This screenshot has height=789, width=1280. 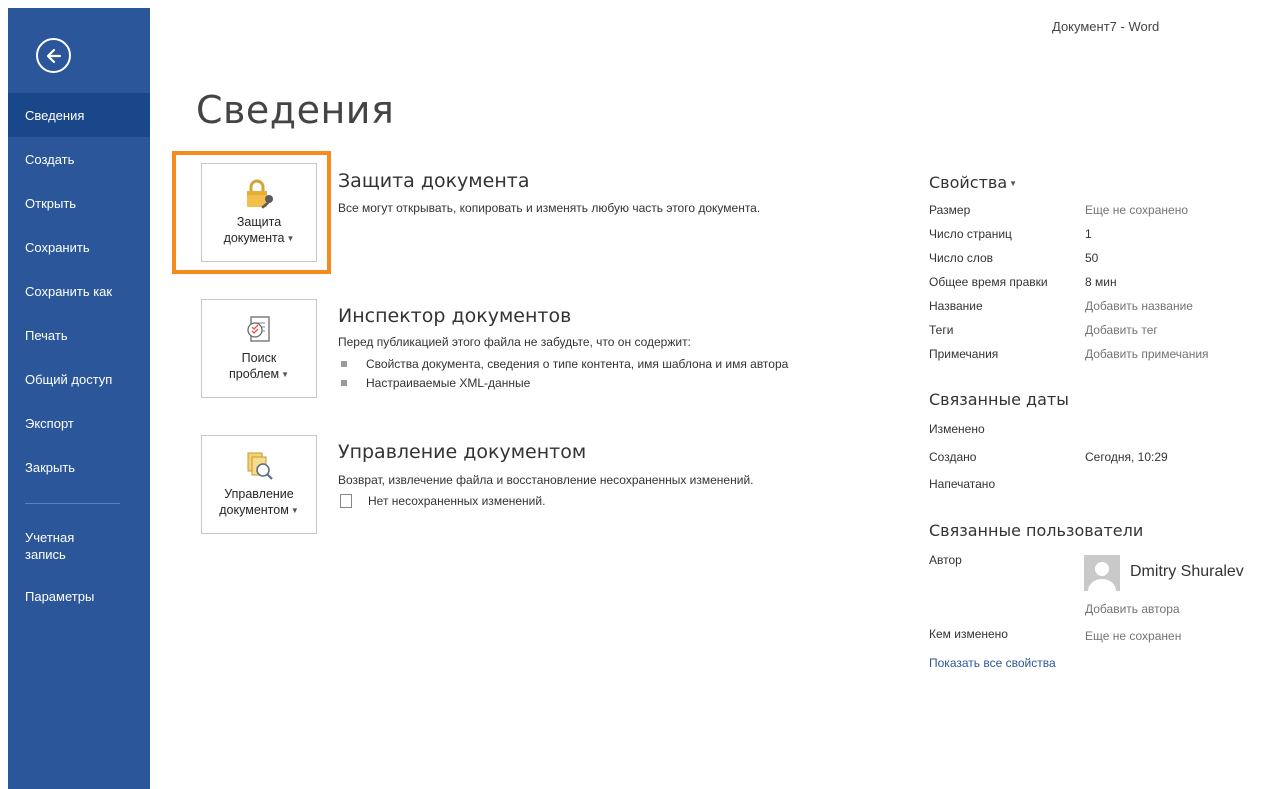 I want to click on page-title: Сведения, so click(x=295, y=110).